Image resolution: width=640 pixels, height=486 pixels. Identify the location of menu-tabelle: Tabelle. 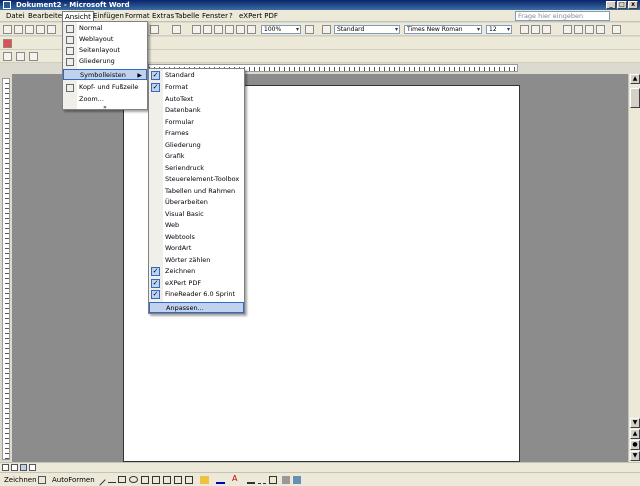
(187, 16).